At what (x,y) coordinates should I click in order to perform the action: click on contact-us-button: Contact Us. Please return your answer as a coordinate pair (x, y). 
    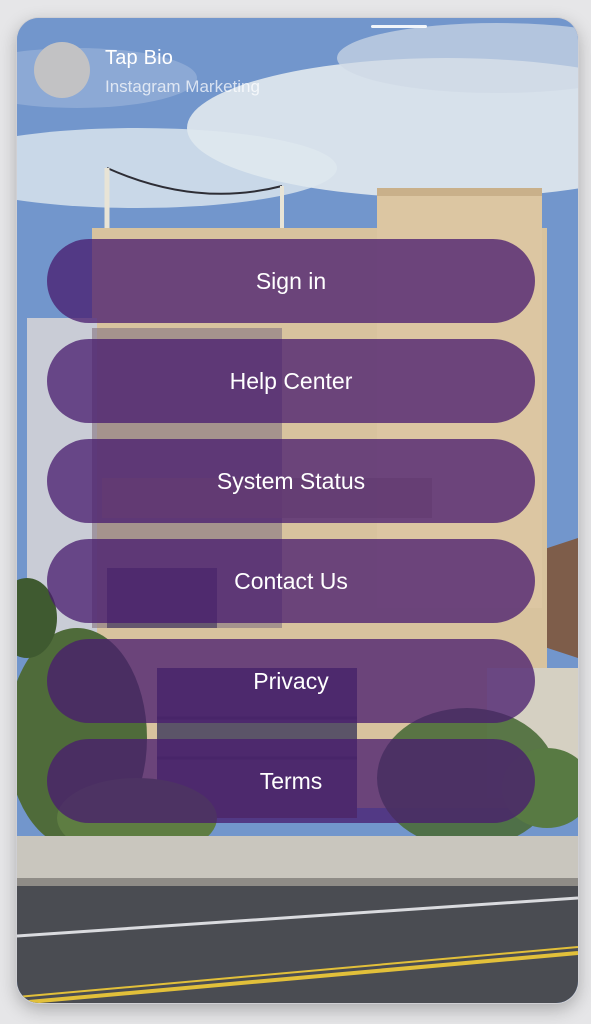
    Looking at the image, I should click on (291, 581).